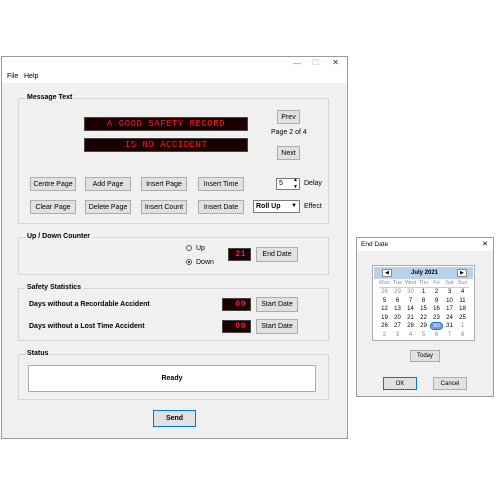 The height and width of the screenshot is (500, 500). I want to click on prev-month-icon: ◀, so click(387, 273).